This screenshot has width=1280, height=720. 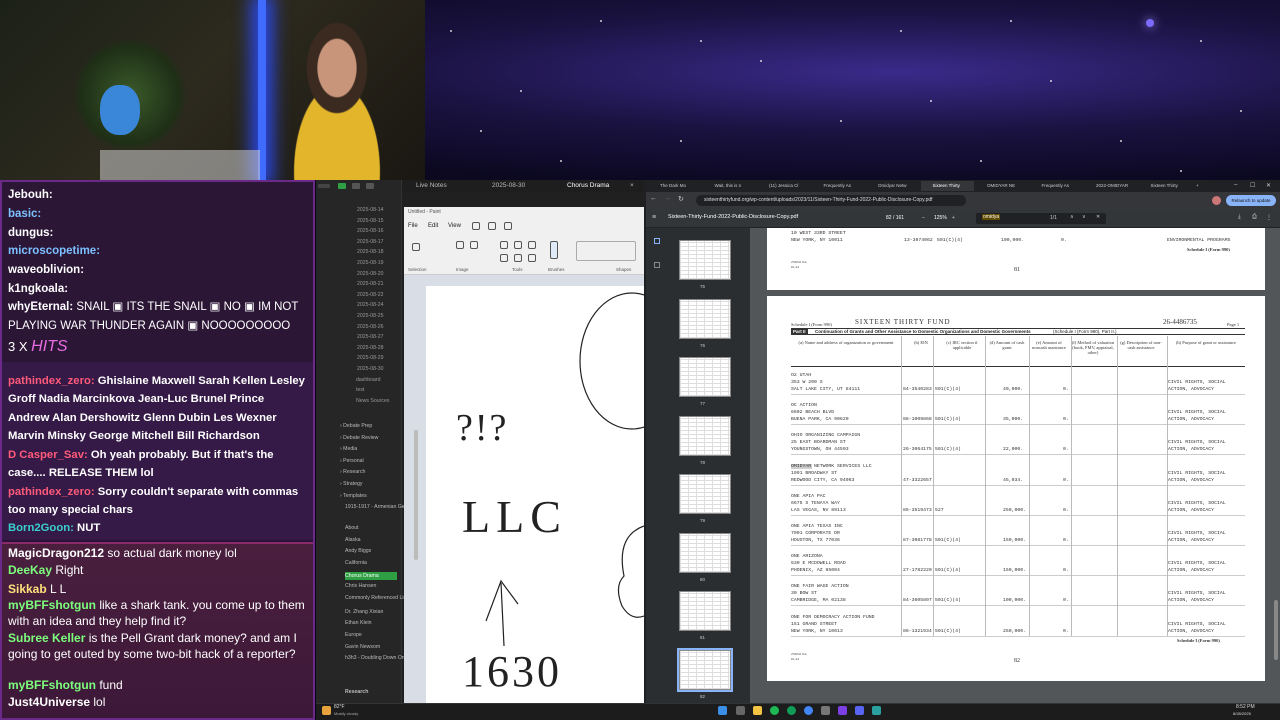 What do you see at coordinates (364, 612) in the screenshot?
I see `folder-item: Dr. Zhang Xixian` at bounding box center [364, 612].